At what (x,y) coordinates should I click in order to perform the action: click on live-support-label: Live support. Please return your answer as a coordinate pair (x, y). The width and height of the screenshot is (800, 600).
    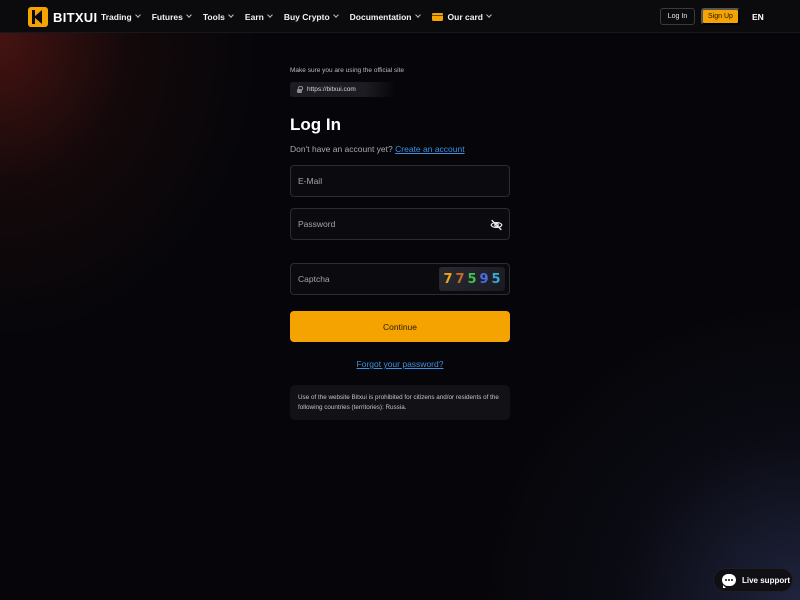
    Looking at the image, I should click on (766, 580).